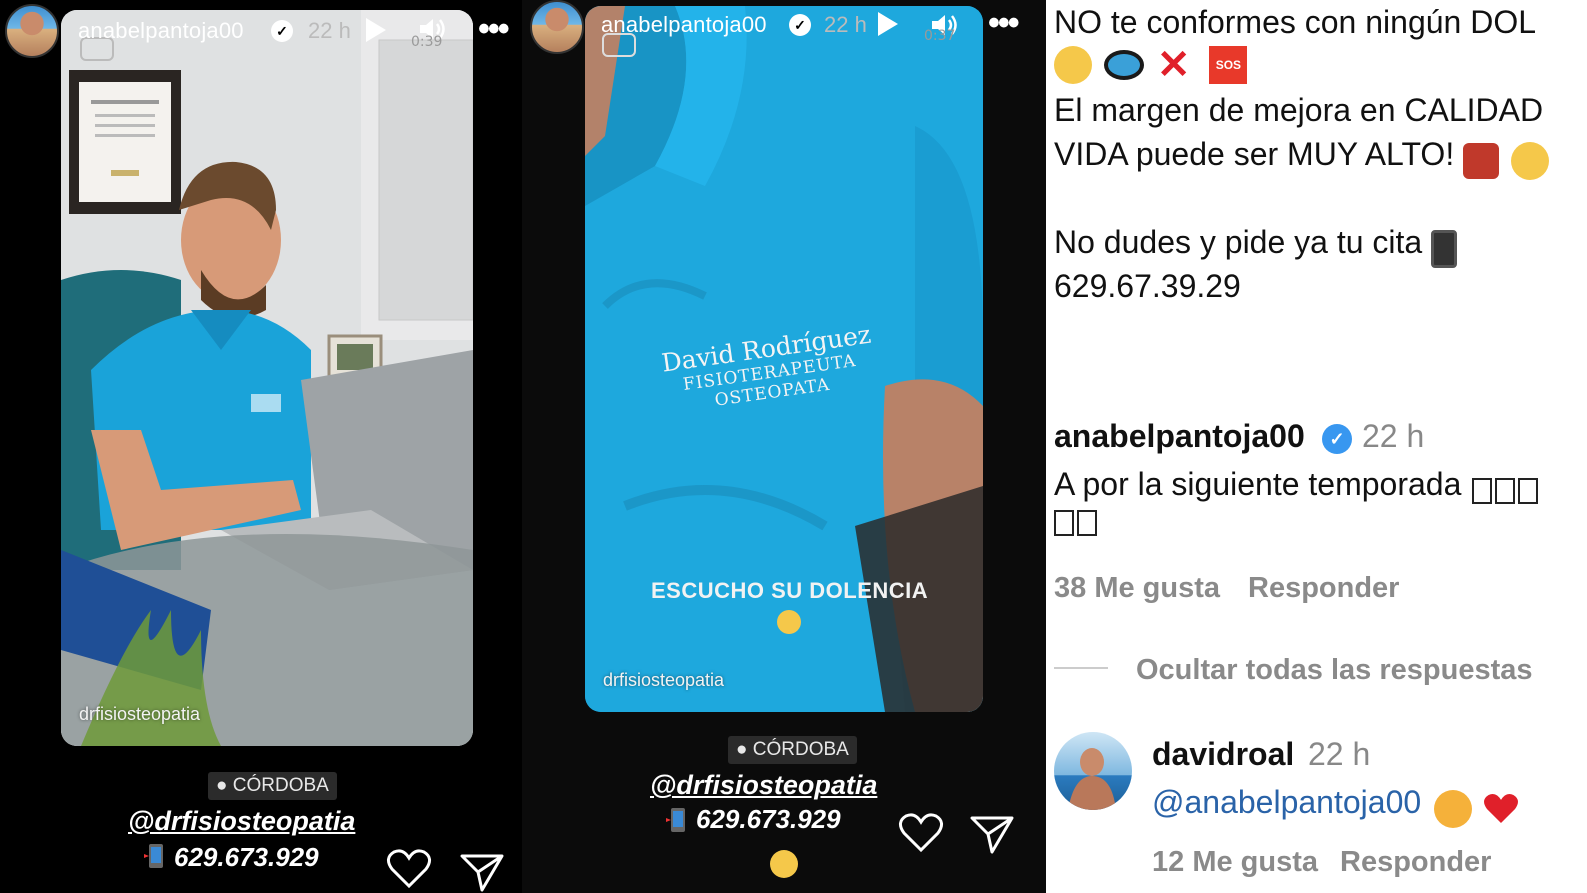 This screenshot has height=893, width=1587. What do you see at coordinates (1393, 436) in the screenshot?
I see `comment-time: 22 h` at bounding box center [1393, 436].